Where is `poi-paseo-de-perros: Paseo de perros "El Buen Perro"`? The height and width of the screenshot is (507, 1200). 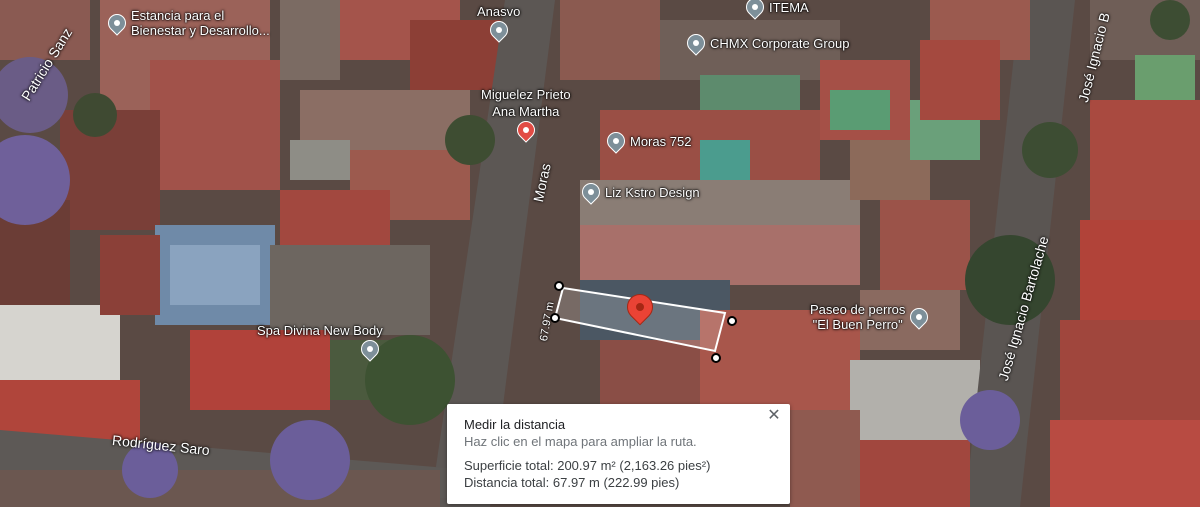 poi-paseo-de-perros: Paseo de perros "El Buen Perro" is located at coordinates (871, 317).